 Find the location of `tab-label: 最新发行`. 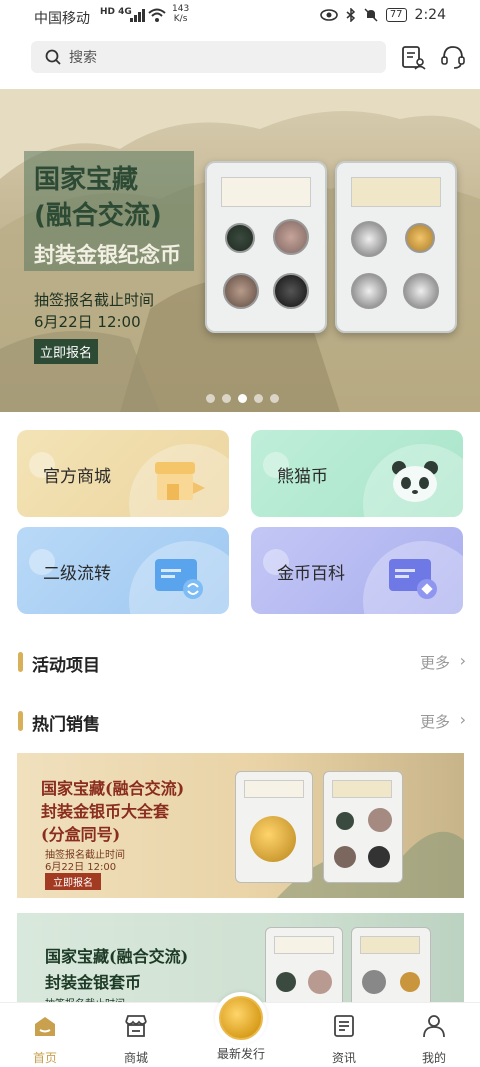

tab-label: 最新发行 is located at coordinates (240, 1054).